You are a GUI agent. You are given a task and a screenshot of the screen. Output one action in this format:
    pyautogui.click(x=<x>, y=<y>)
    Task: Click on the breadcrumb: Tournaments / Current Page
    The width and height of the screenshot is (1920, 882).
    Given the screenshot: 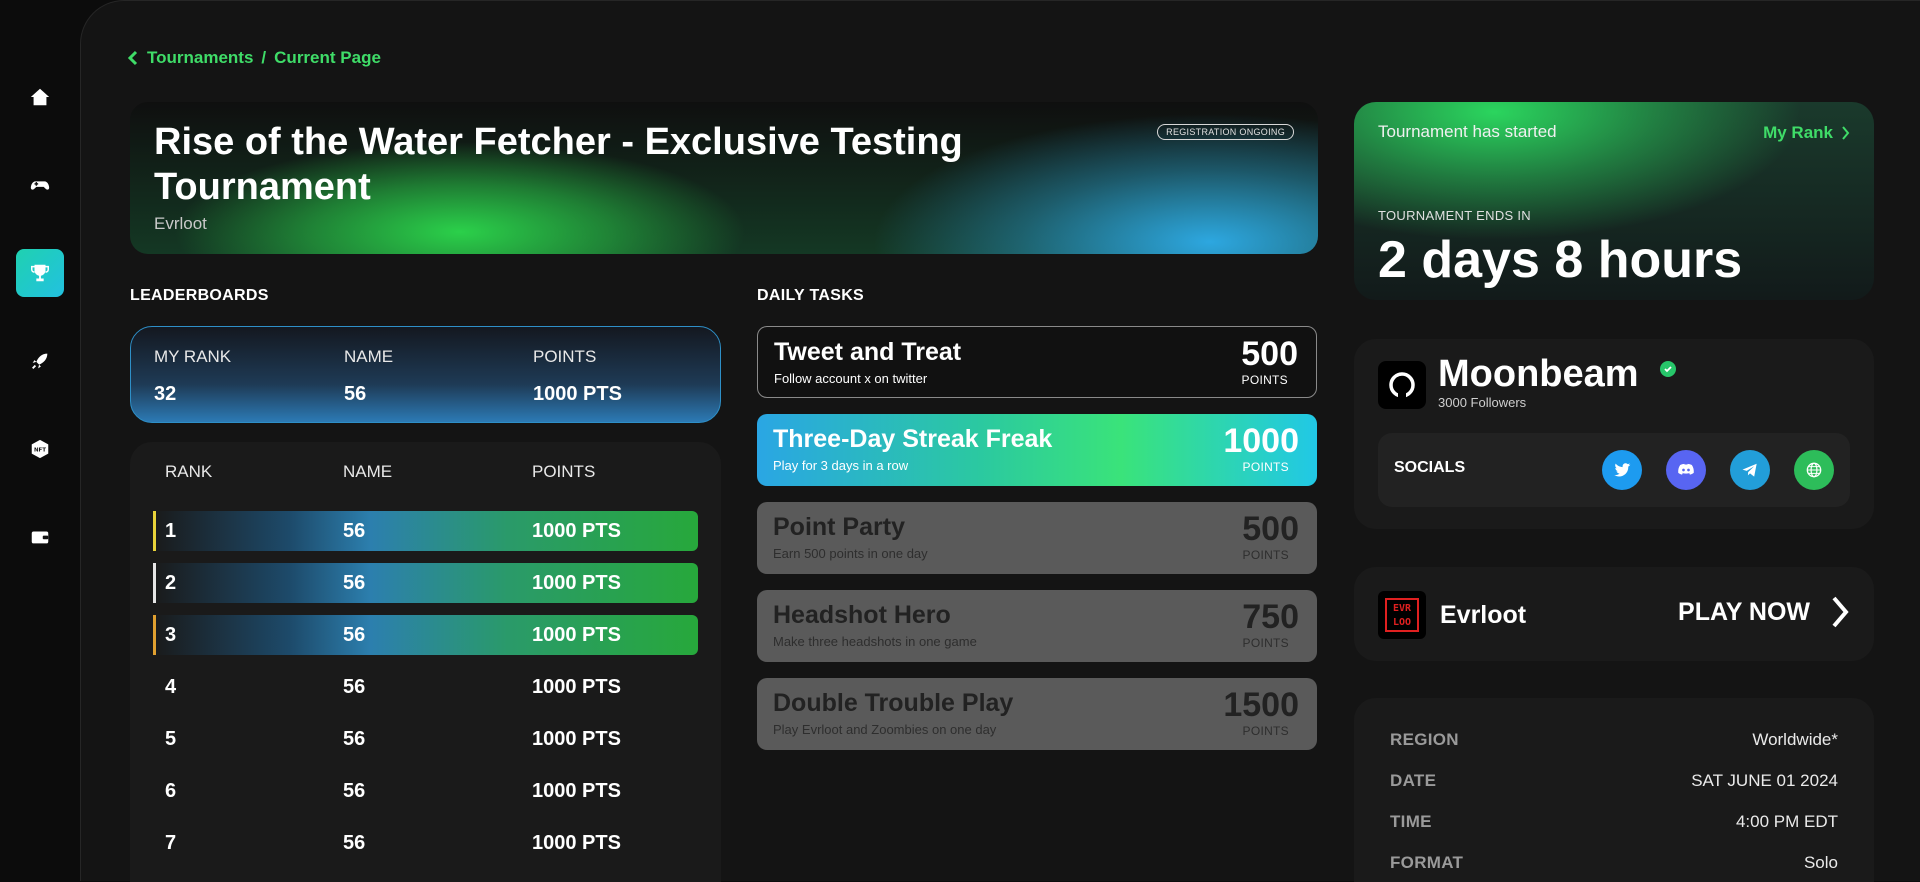 What is the action you would take?
    pyautogui.click(x=254, y=58)
    